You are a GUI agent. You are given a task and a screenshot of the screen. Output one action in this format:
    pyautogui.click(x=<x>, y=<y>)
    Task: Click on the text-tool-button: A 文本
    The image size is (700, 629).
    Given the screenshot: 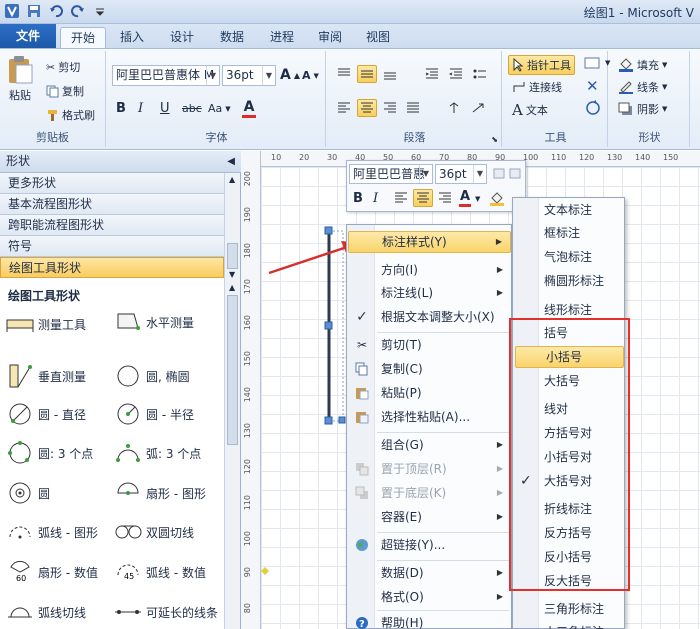 What is the action you would take?
    pyautogui.click(x=530, y=110)
    